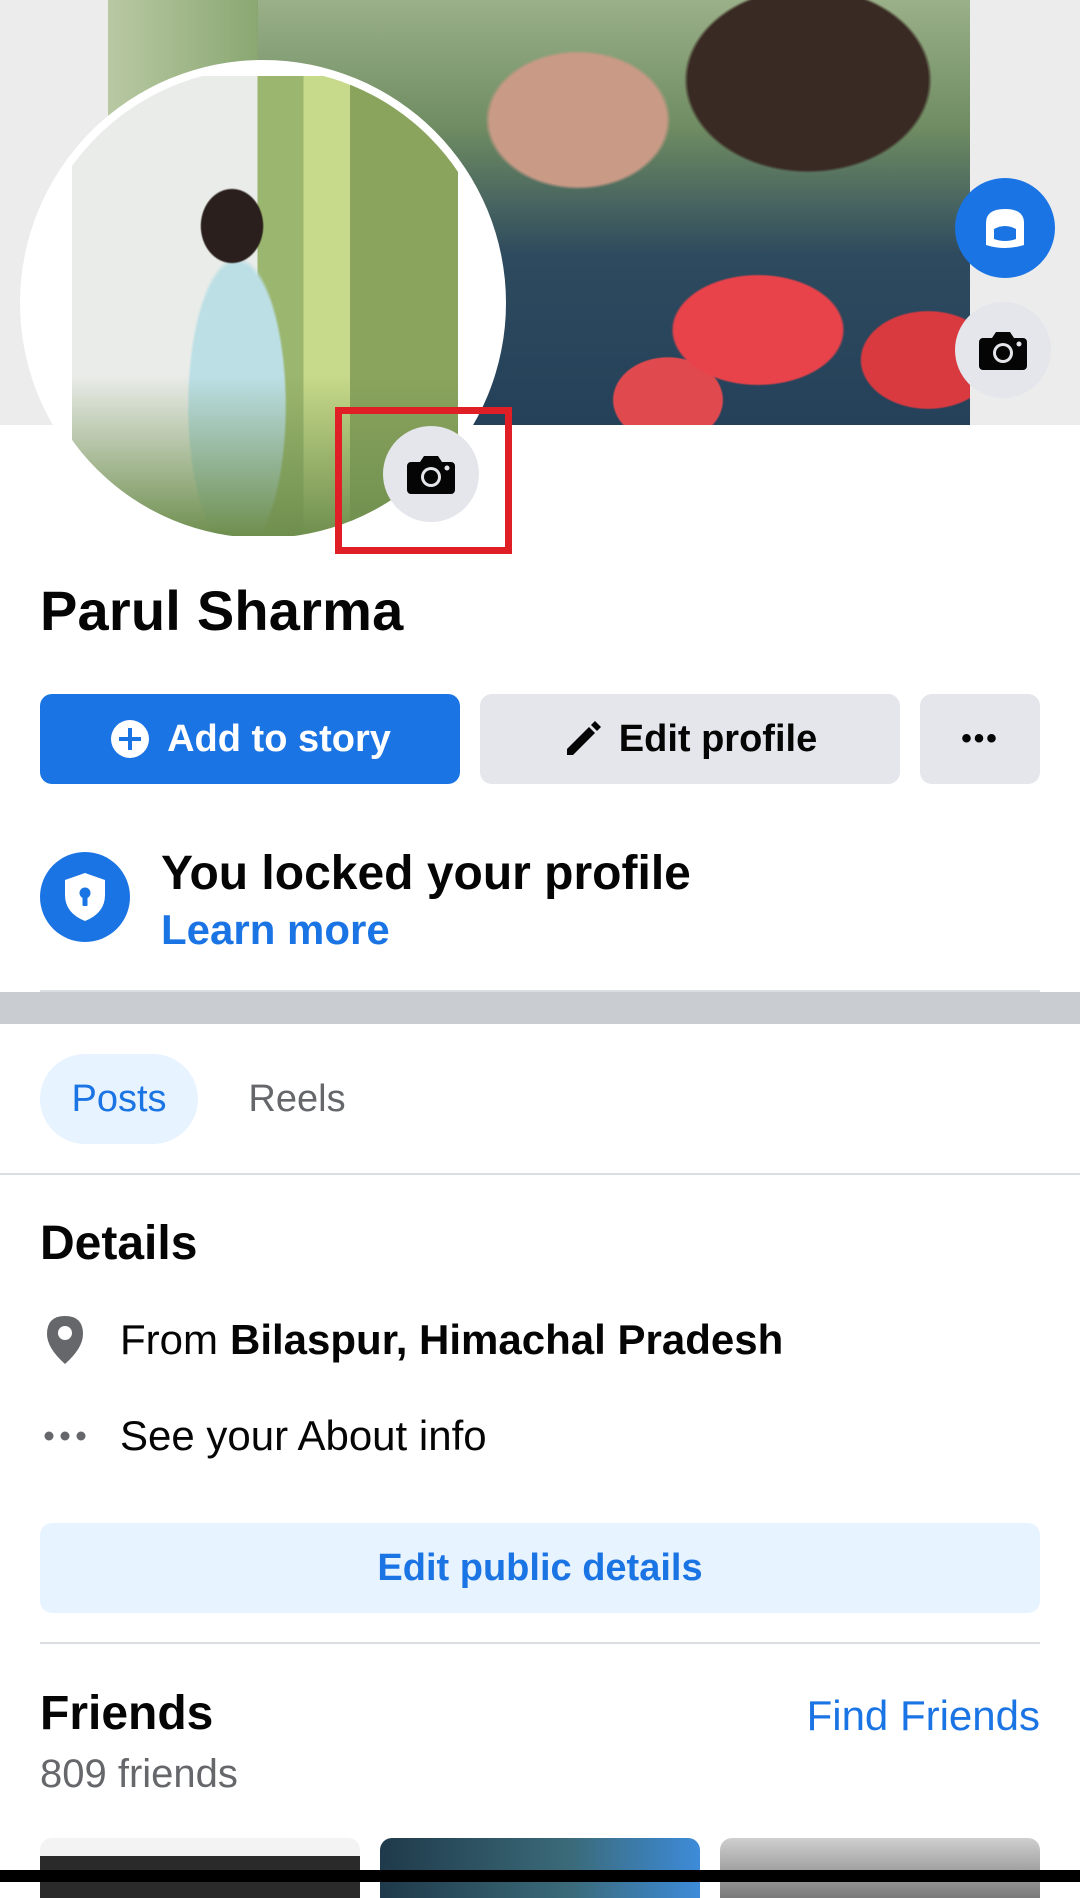  I want to click on more-options-button: •••, so click(980, 739).